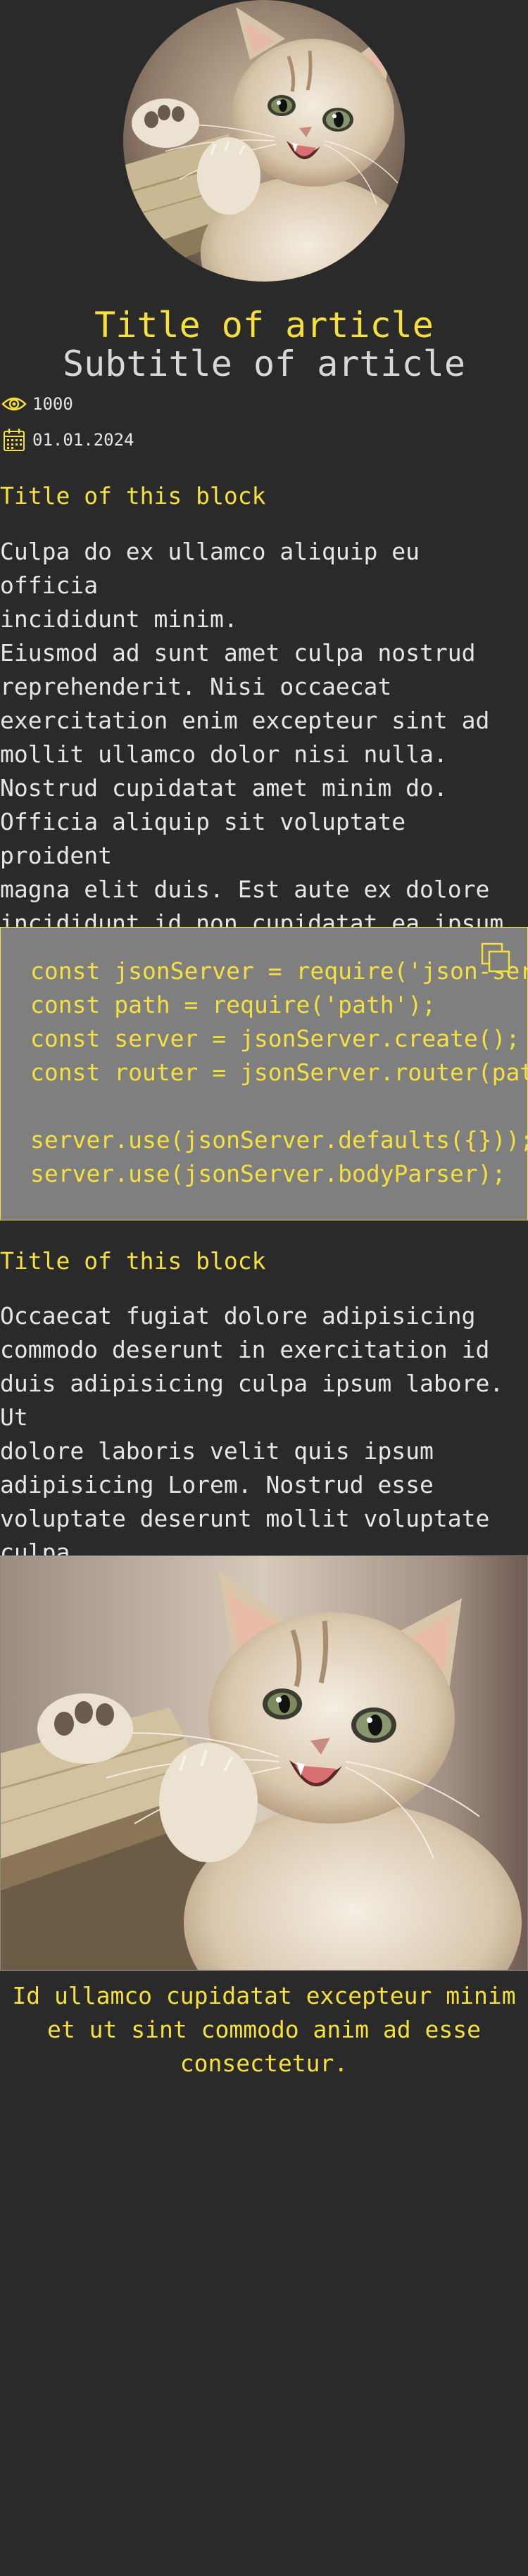  I want to click on eye-icon, so click(14, 404).